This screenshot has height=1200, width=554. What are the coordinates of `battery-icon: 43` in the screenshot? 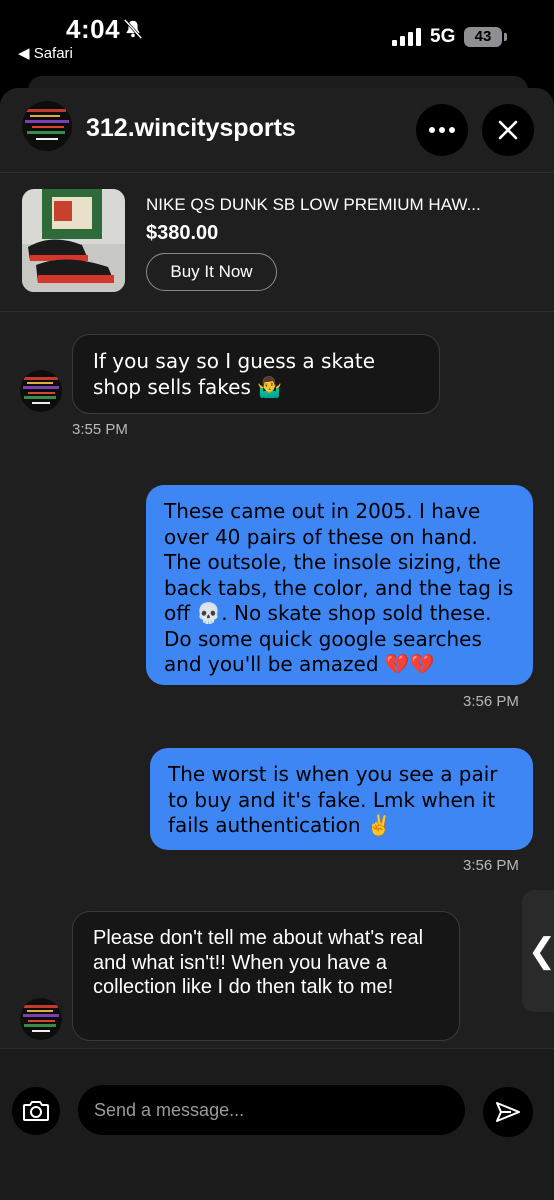 It's located at (483, 37).